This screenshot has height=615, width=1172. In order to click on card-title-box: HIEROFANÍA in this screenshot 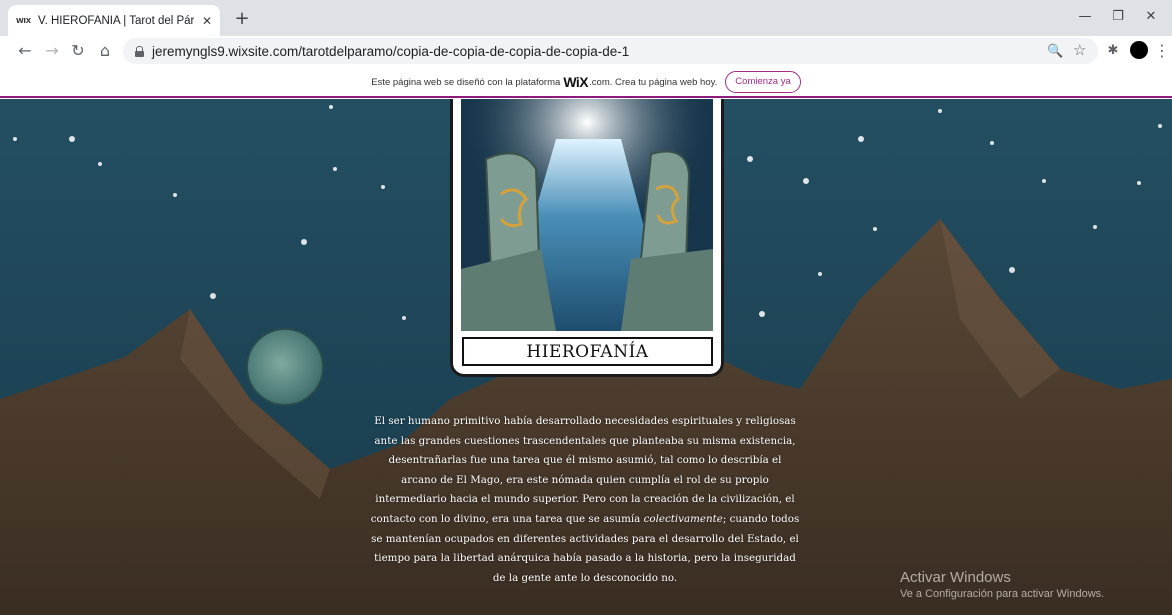, I will do `click(587, 351)`.